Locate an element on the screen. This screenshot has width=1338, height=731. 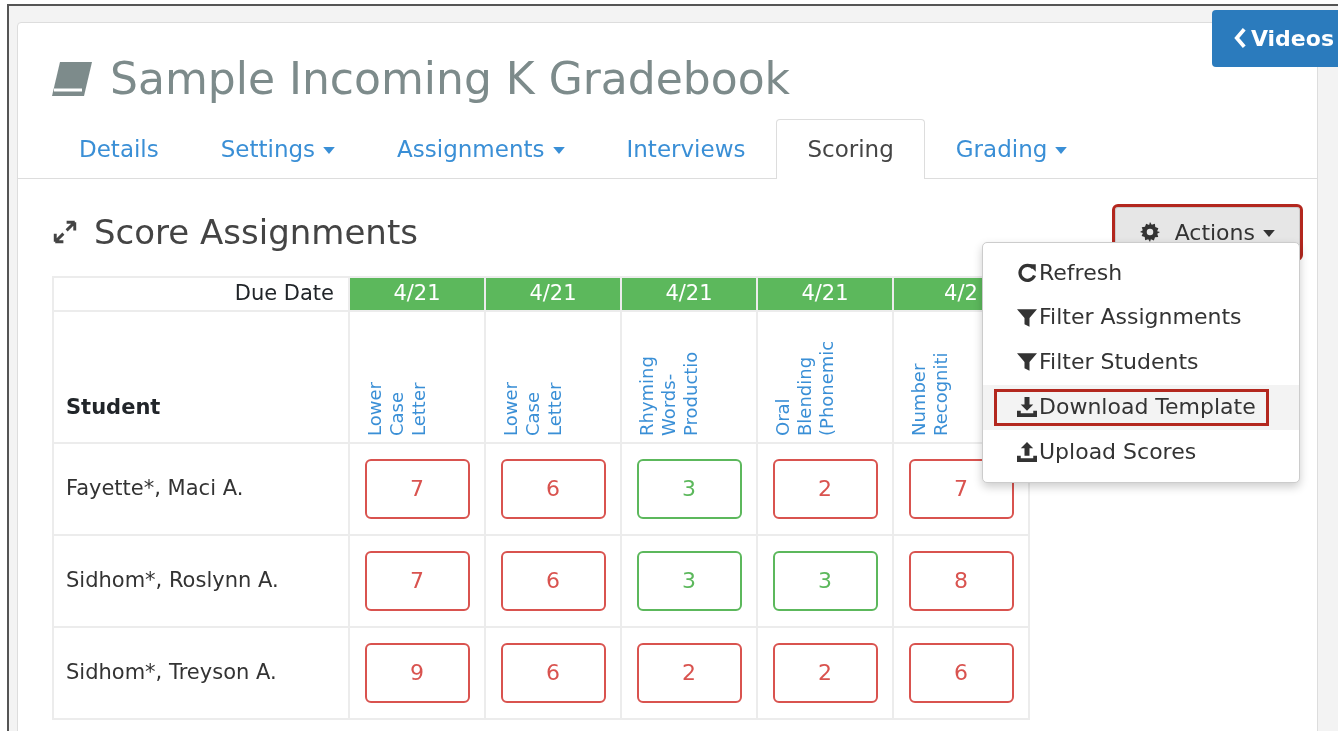
page-title: Sample Incoming K Gradebook is located at coordinates (450, 79).